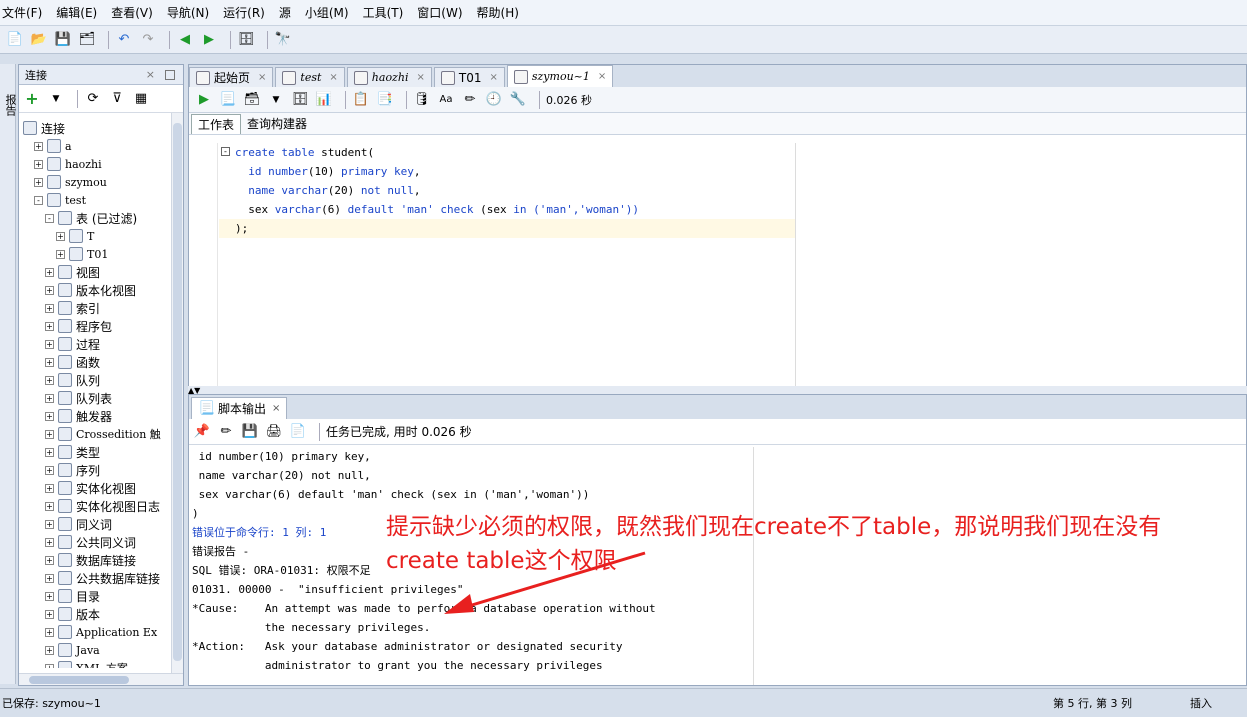 The image size is (1247, 717). Describe the element at coordinates (274, 432) in the screenshot. I see `print-icon: 🖨` at that location.